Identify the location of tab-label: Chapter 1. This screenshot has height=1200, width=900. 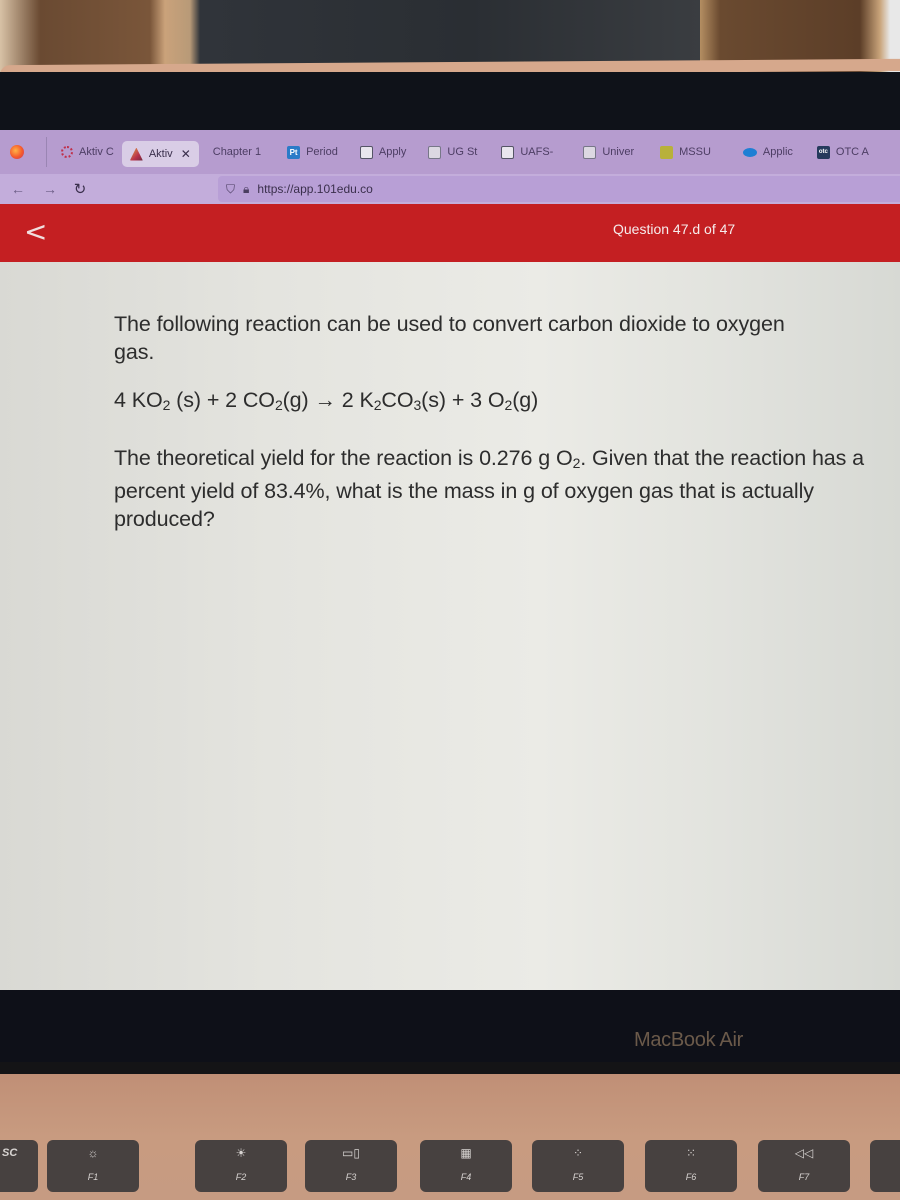
(237, 152).